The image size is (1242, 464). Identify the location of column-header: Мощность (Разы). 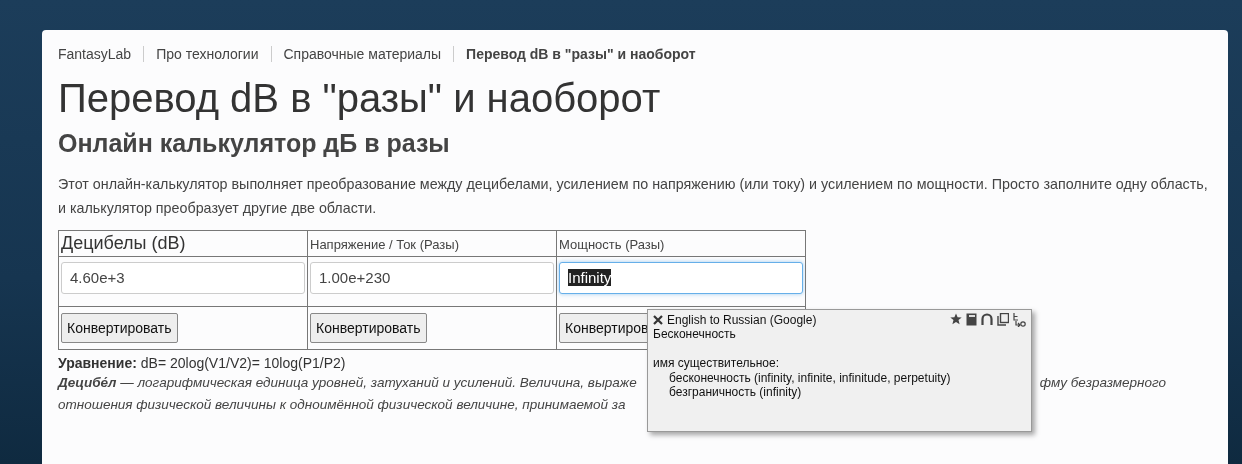
(681, 243).